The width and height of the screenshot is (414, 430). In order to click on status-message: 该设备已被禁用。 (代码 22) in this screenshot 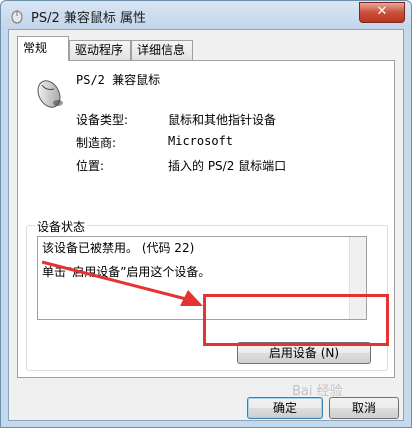, I will do `click(118, 248)`.